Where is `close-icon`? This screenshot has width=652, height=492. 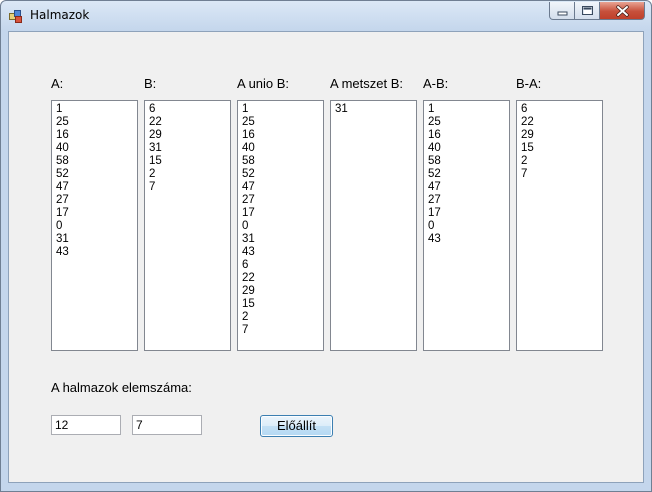
close-icon is located at coordinates (622, 11).